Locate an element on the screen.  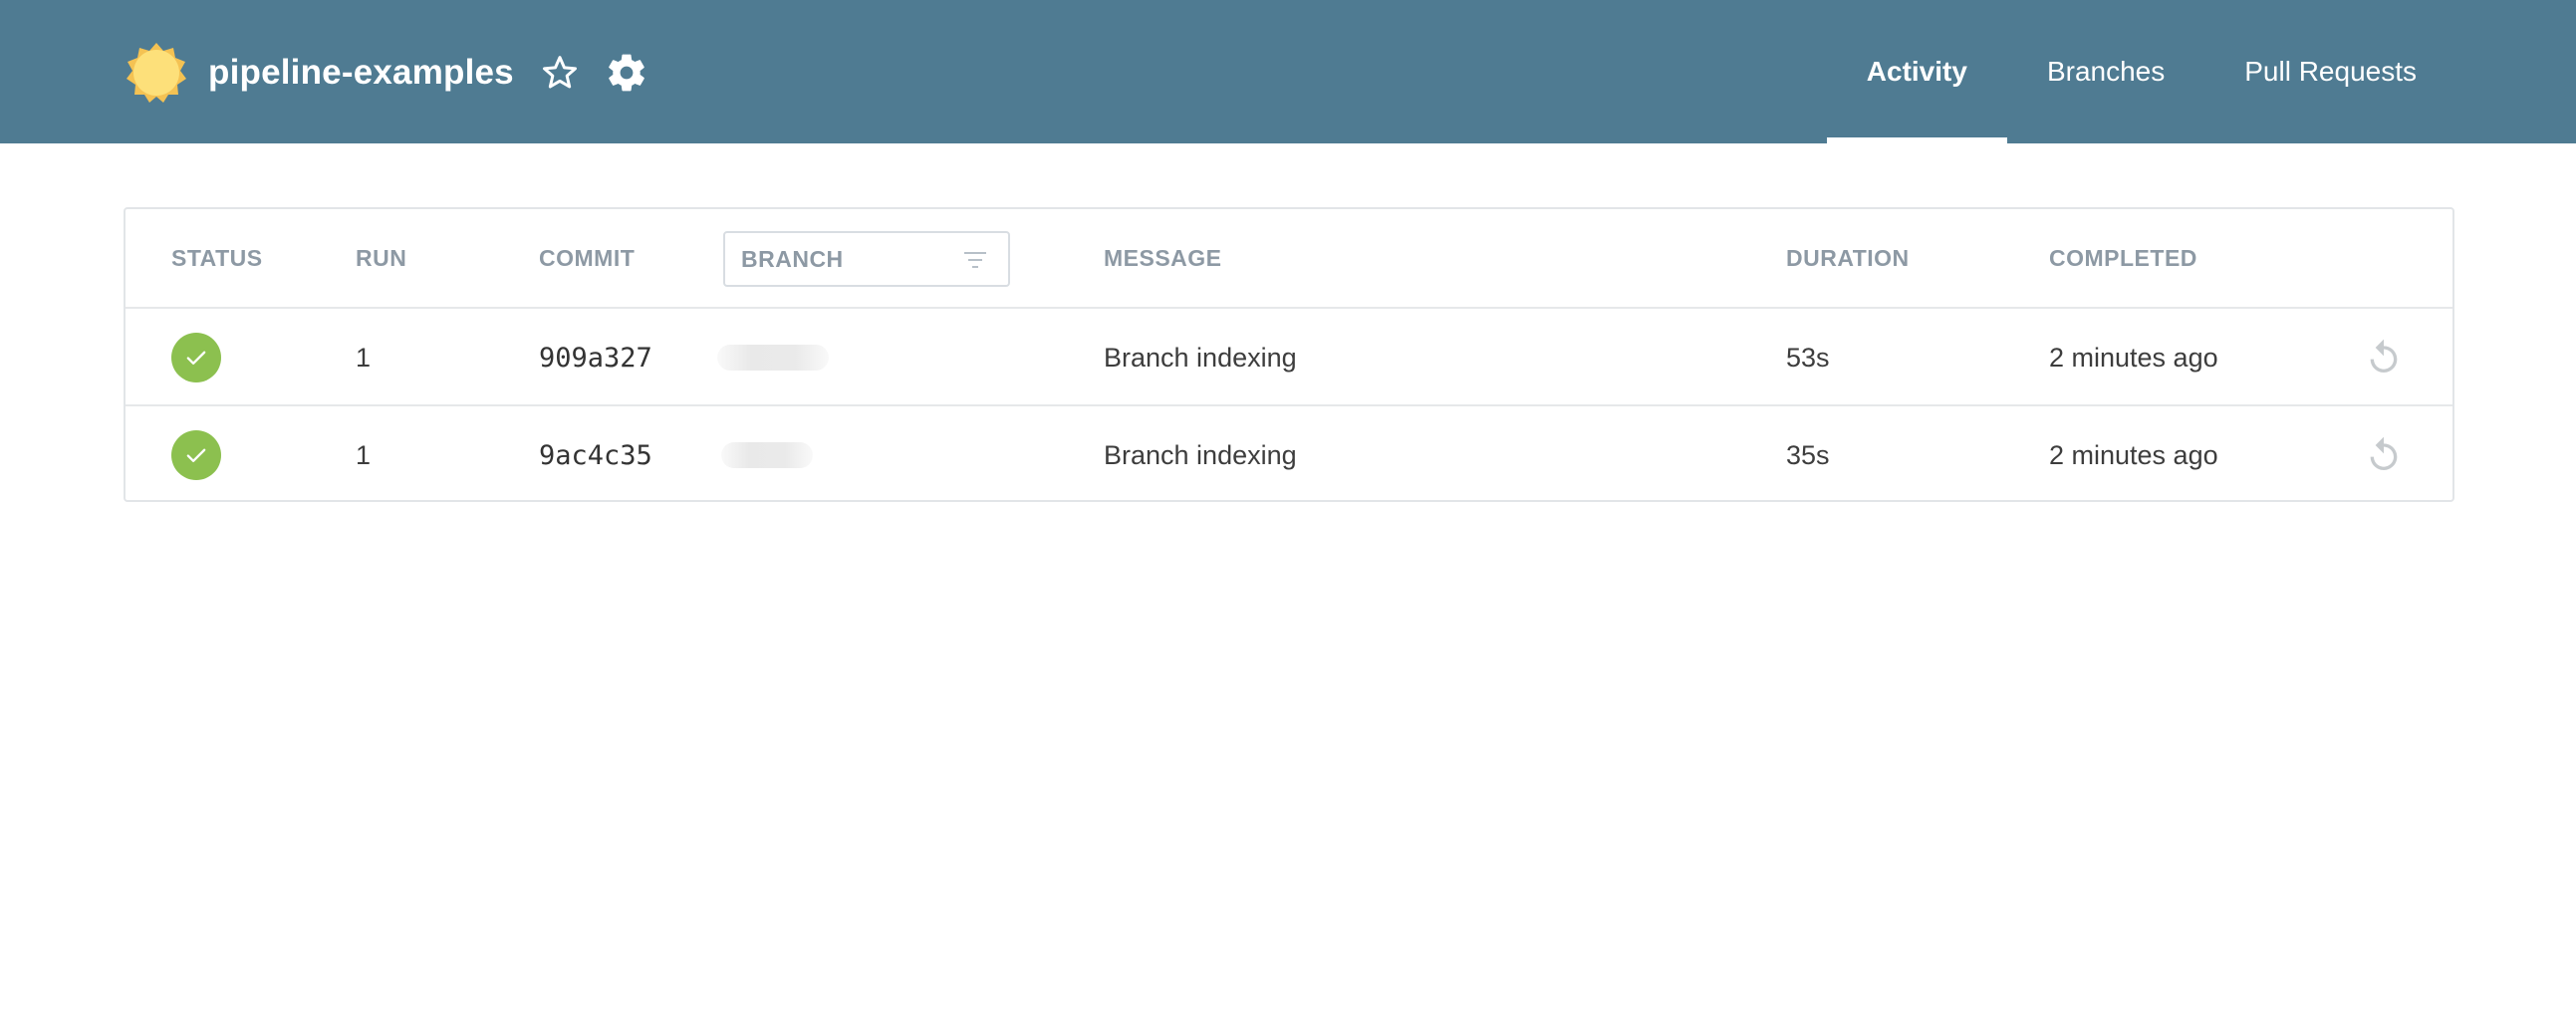
tab-activity: Activity is located at coordinates (1917, 71).